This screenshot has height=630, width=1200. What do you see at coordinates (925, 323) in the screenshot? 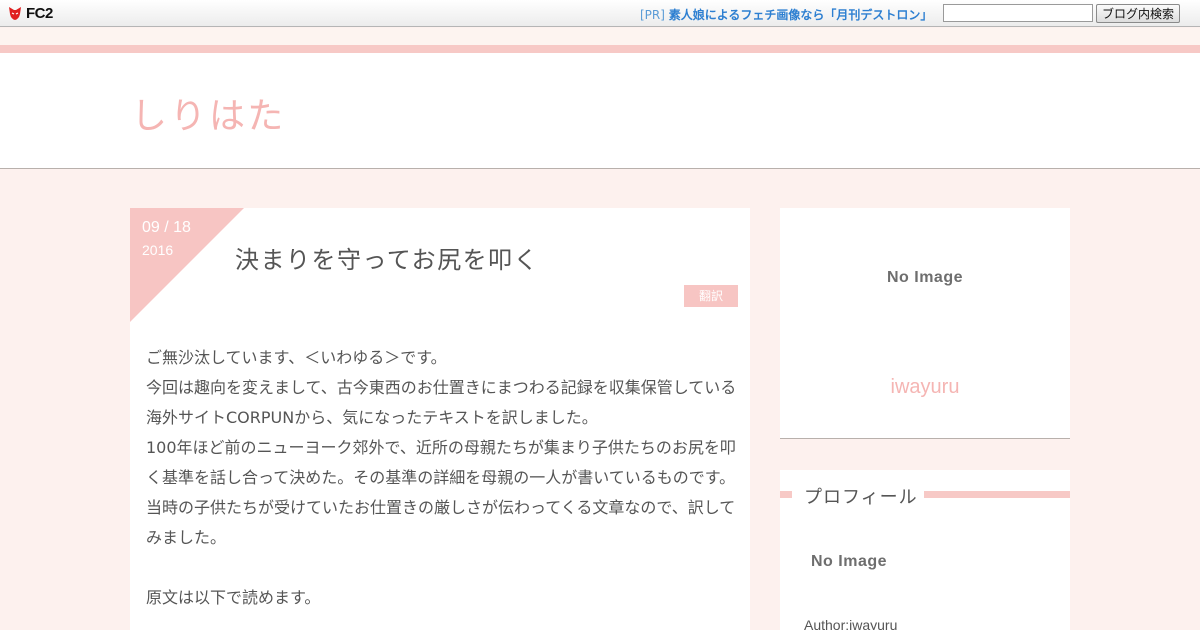
I see `author-card: No Image iwayuru` at bounding box center [925, 323].